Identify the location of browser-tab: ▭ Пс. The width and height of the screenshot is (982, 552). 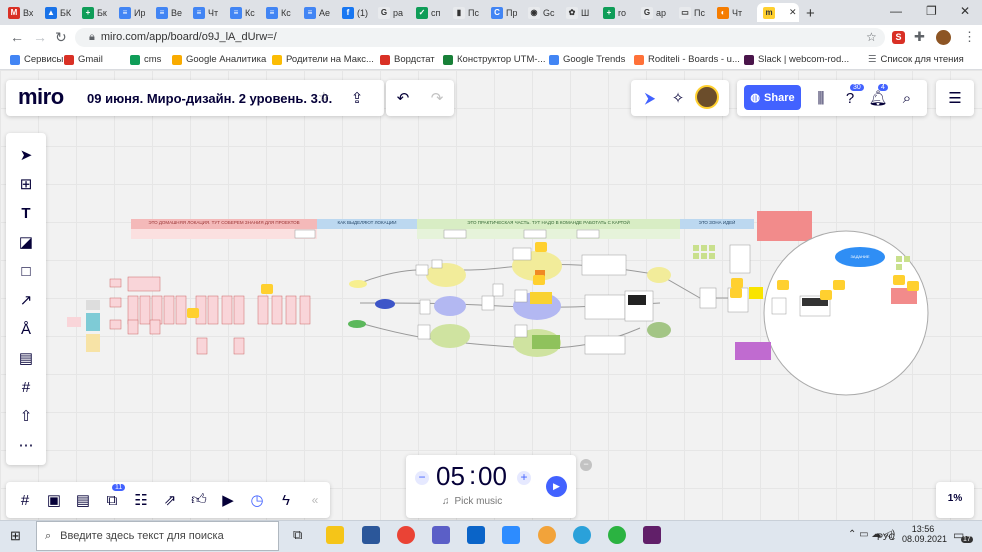
(692, 12).